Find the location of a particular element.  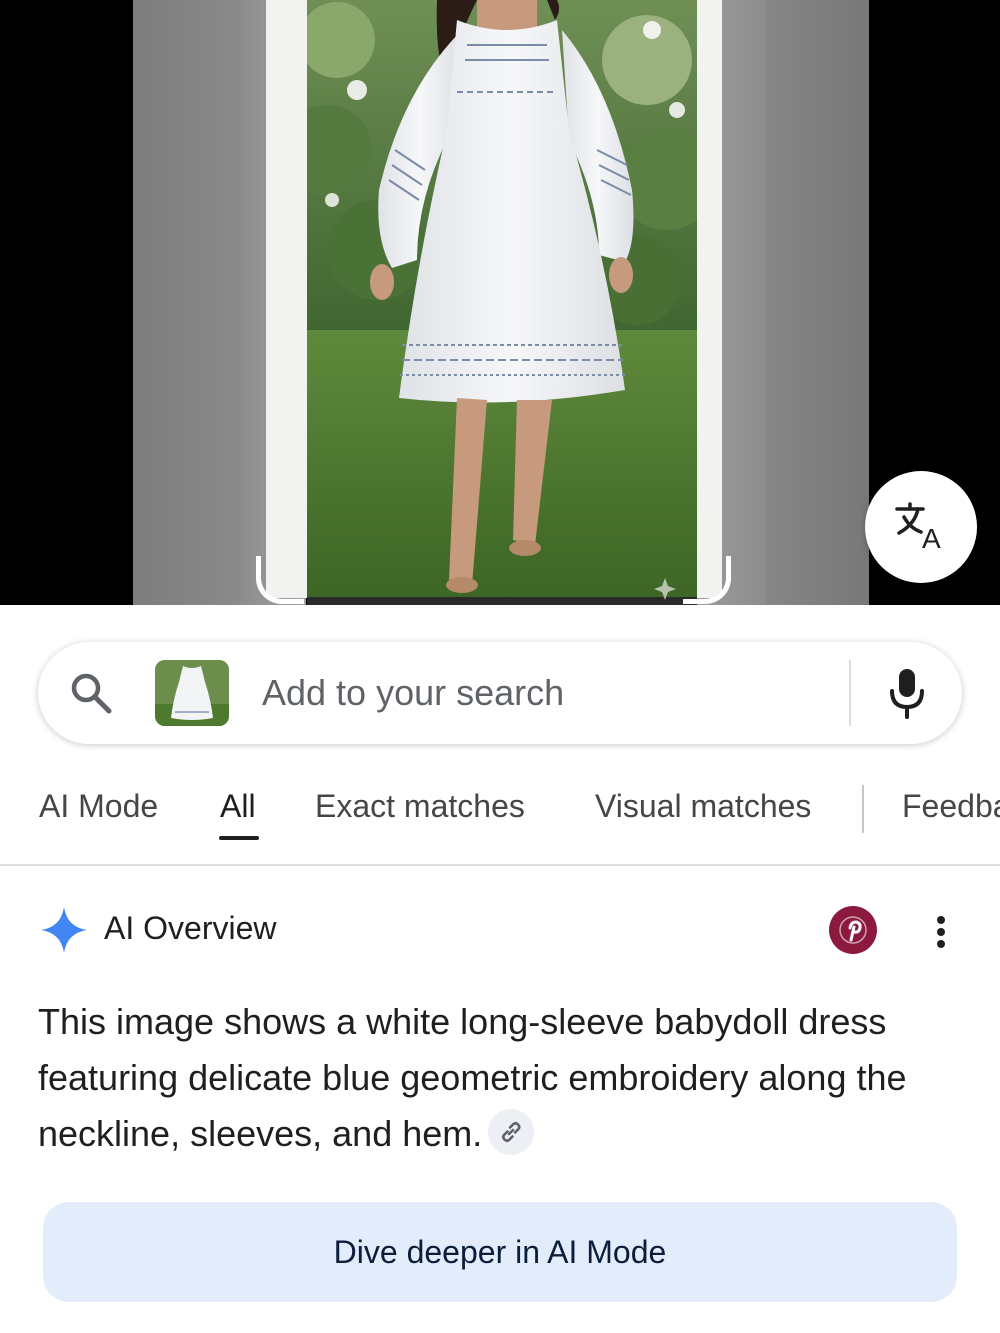

dimmed-area-right is located at coordinates (817, 302).